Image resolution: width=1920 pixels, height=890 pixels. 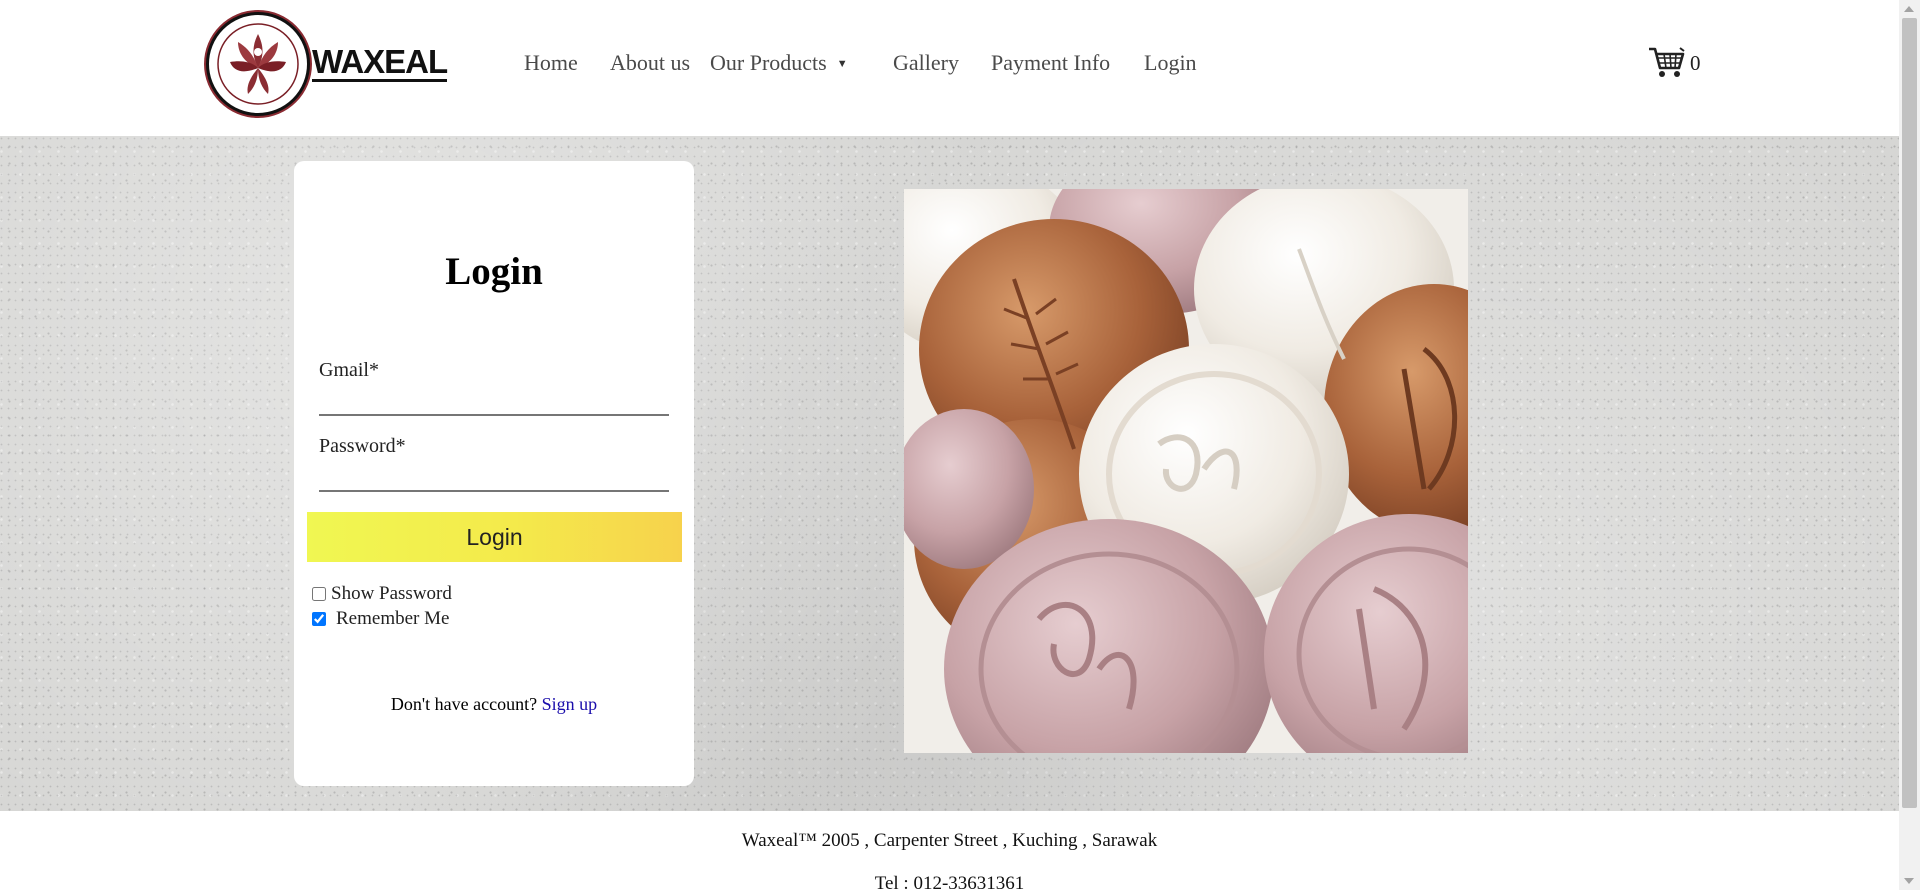 What do you see at coordinates (842, 64) in the screenshot?
I see `caret-down-icon: ▼` at bounding box center [842, 64].